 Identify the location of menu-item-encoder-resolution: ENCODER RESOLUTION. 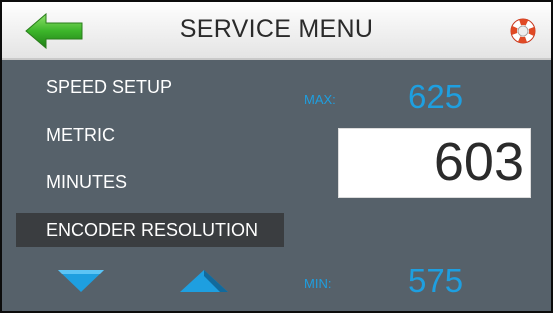
(150, 230).